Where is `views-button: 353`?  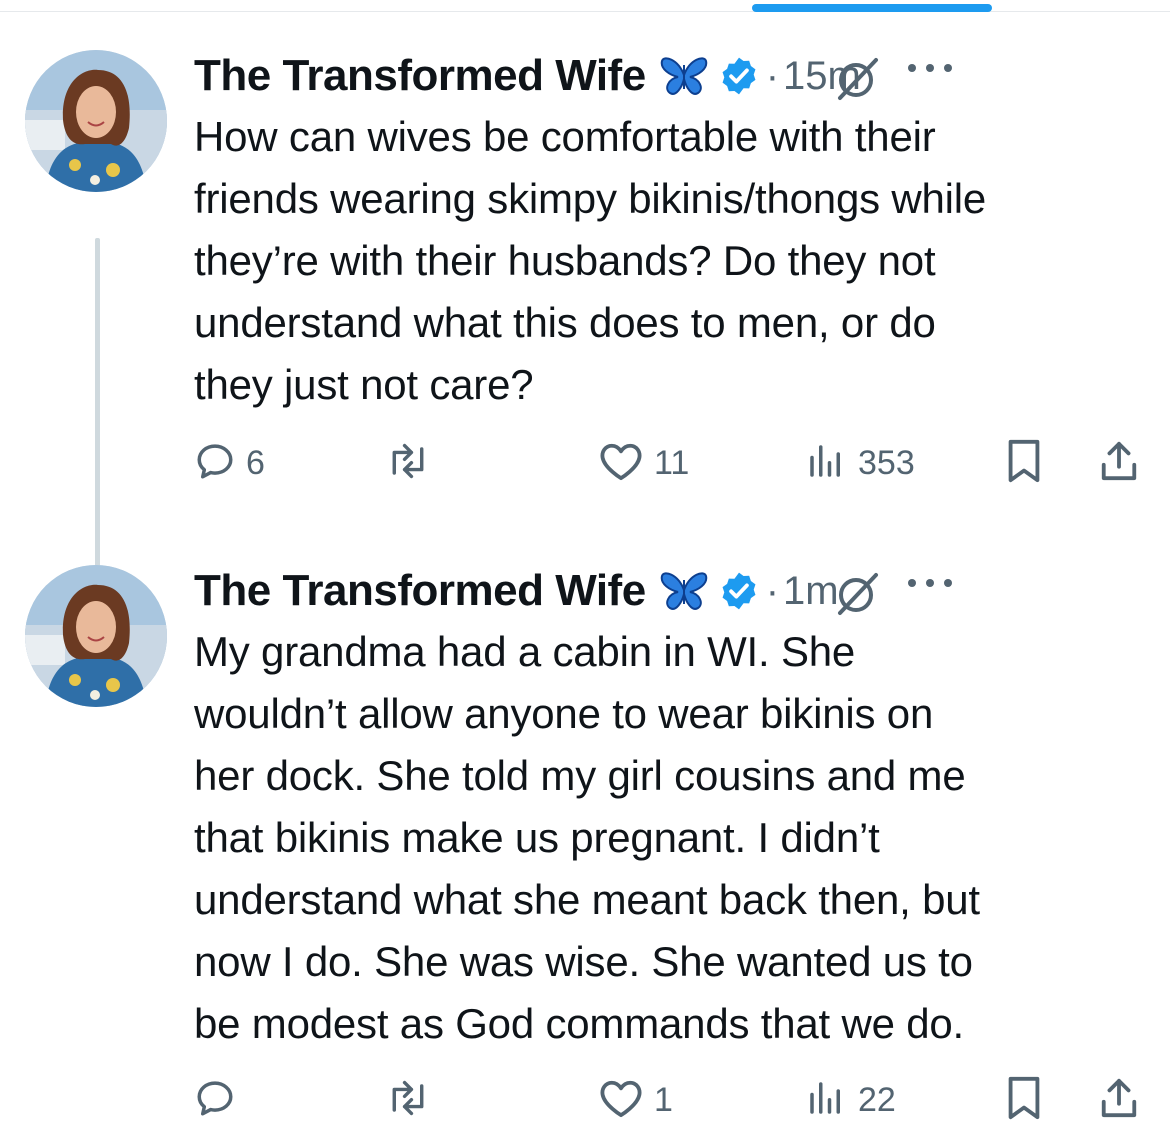
views-button: 353 is located at coordinates (859, 463).